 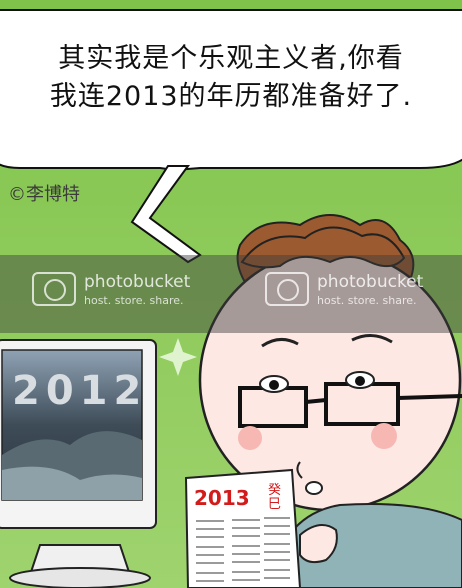 What do you see at coordinates (80, 391) in the screenshot?
I see `monitor-title: 2012` at bounding box center [80, 391].